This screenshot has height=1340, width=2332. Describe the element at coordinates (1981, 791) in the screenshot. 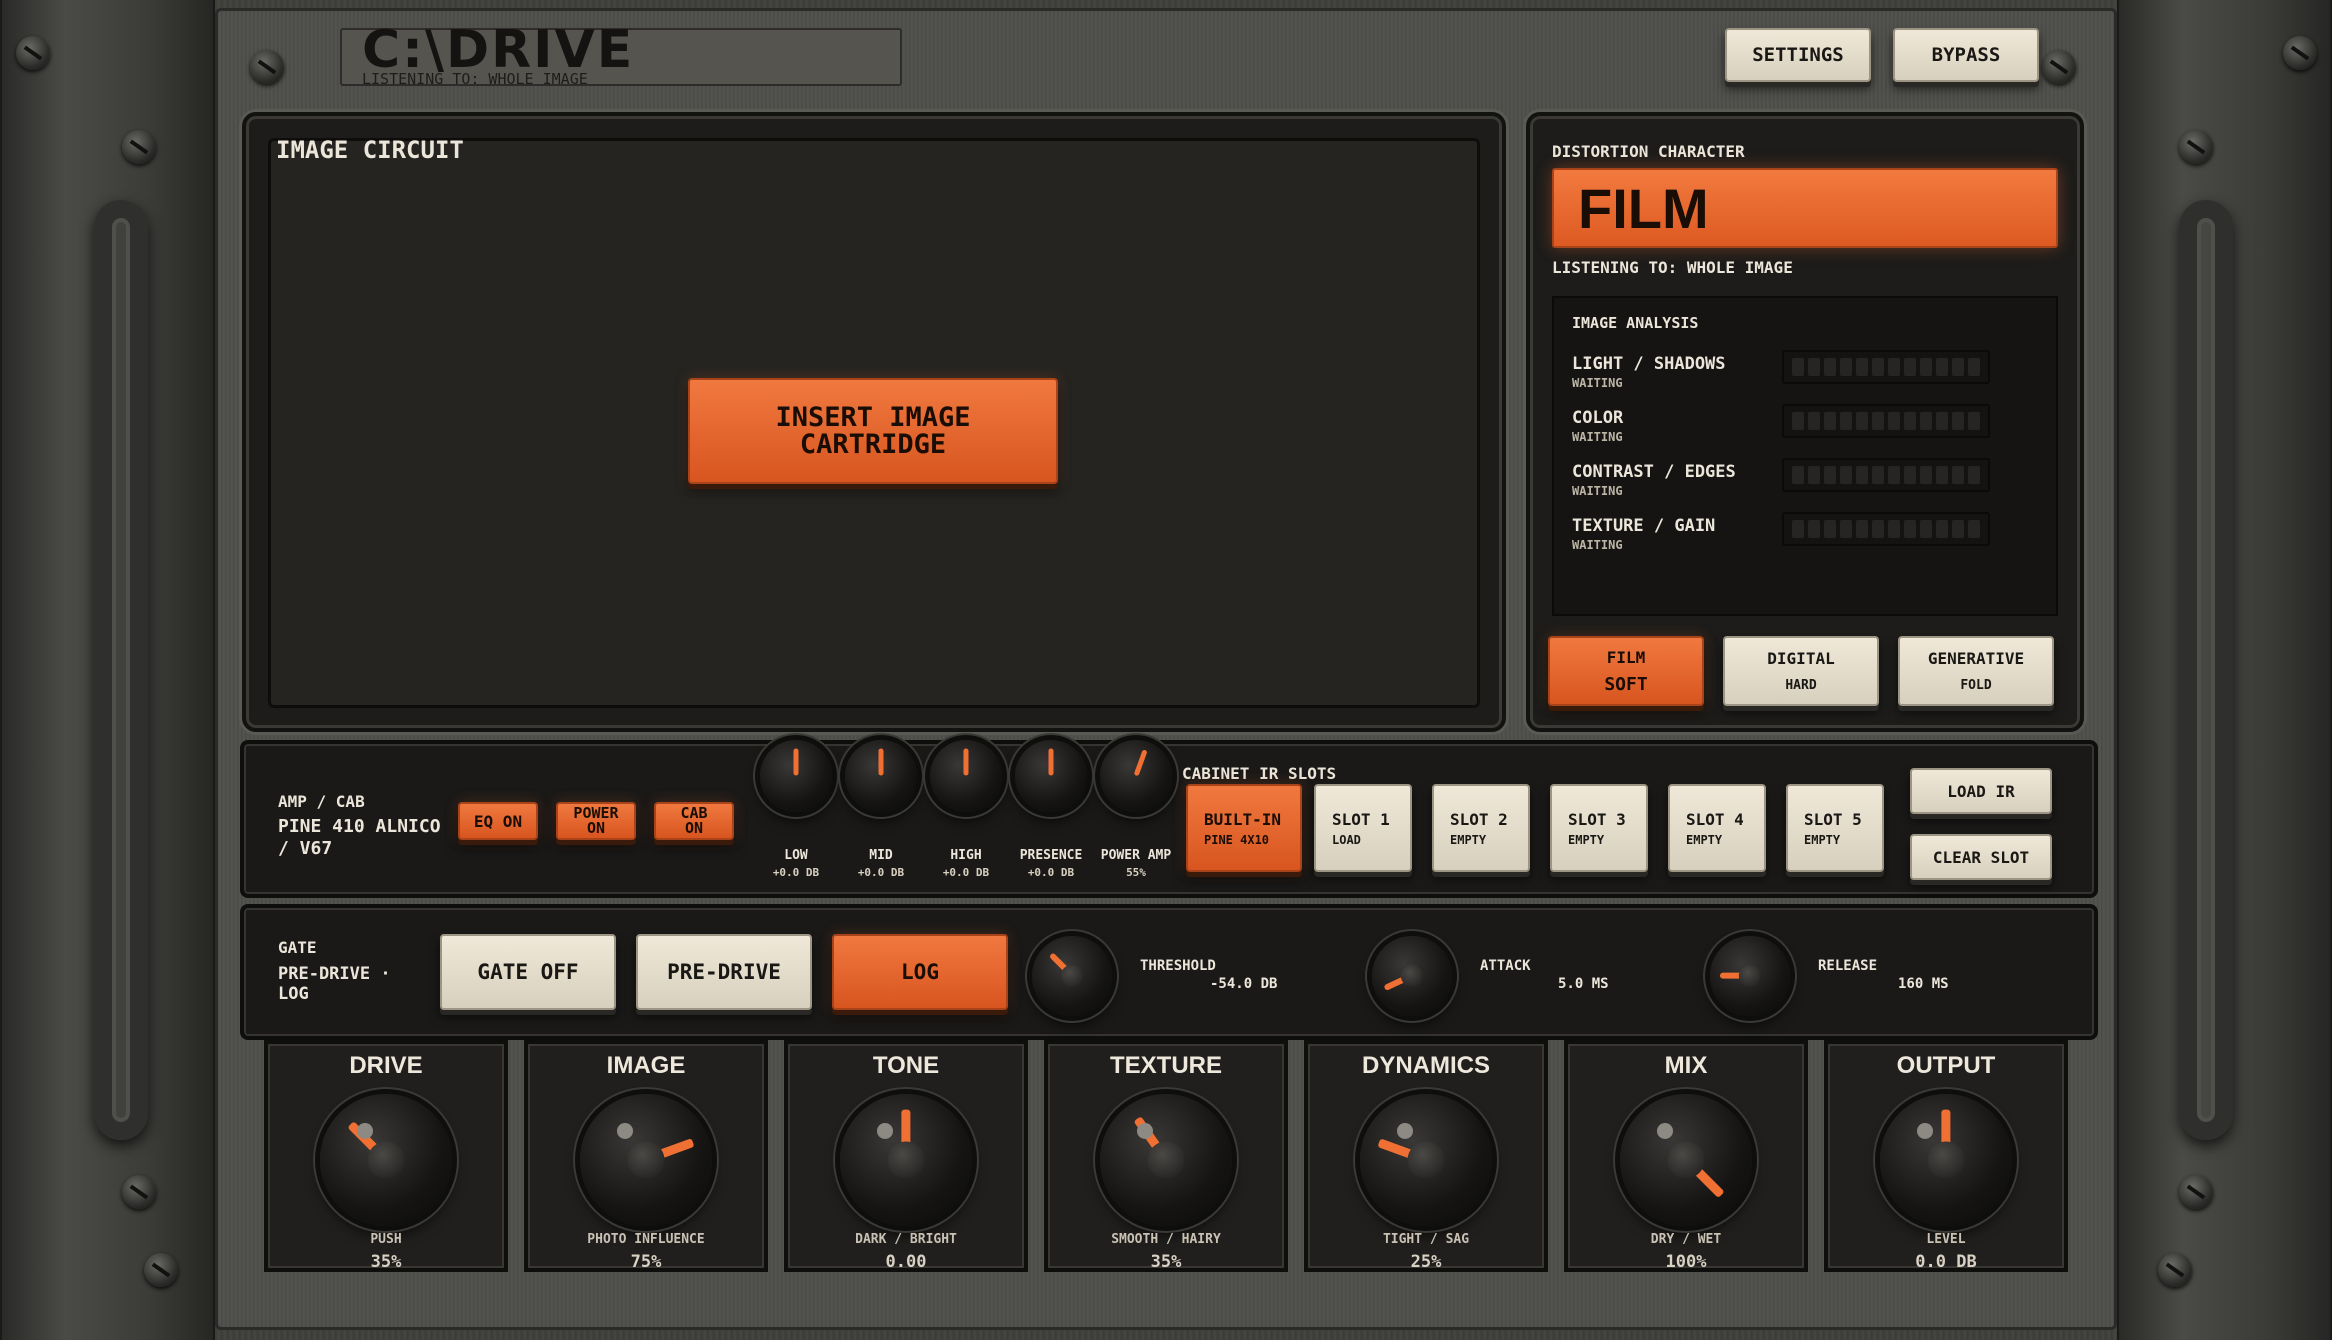

I see `load-ir-button: LOAD IR` at that location.